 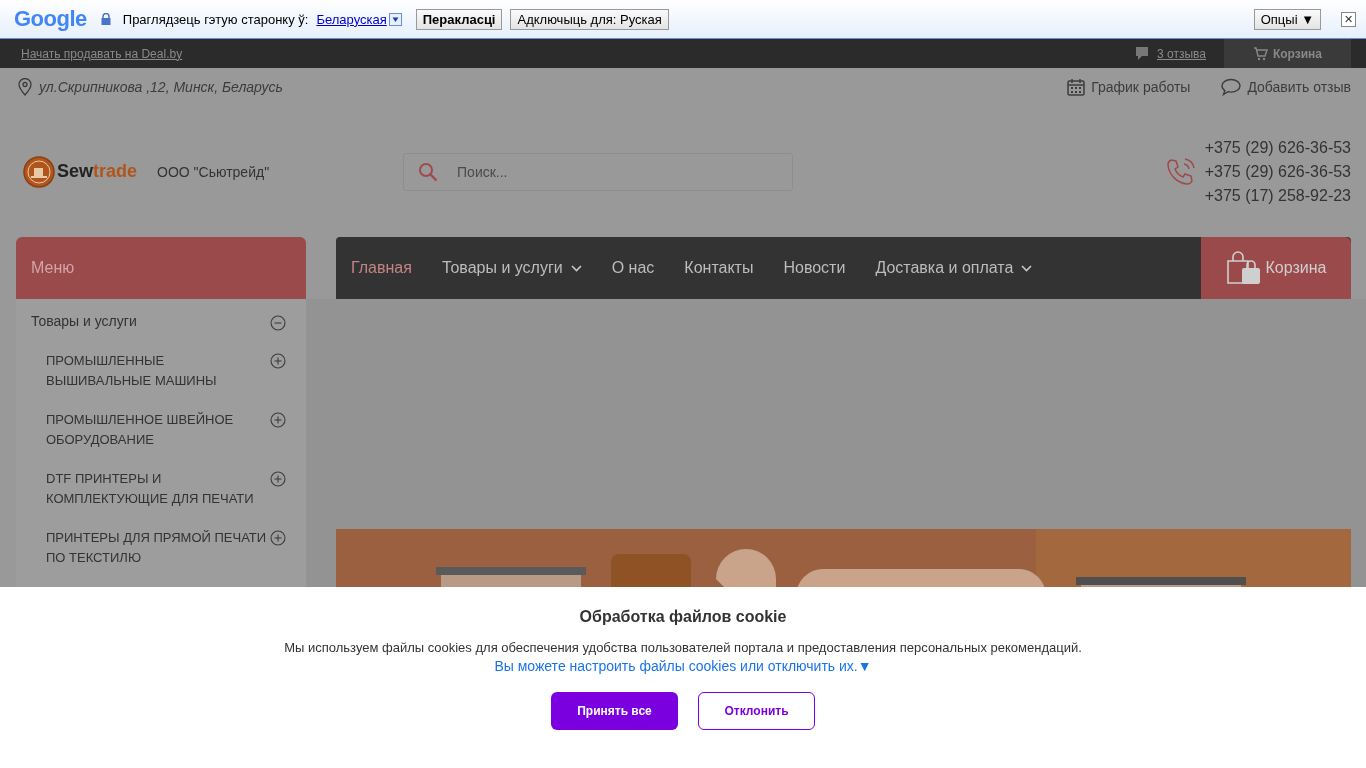 What do you see at coordinates (102, 53) in the screenshot?
I see `sell-link: Начать продавать на Deal.by` at bounding box center [102, 53].